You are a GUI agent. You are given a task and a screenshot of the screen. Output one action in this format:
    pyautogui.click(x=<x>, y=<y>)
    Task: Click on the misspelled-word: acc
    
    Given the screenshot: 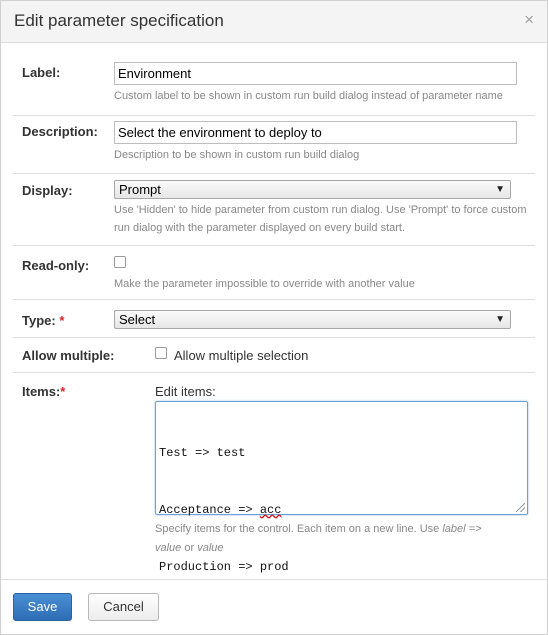 What is the action you would take?
    pyautogui.click(x=270, y=510)
    